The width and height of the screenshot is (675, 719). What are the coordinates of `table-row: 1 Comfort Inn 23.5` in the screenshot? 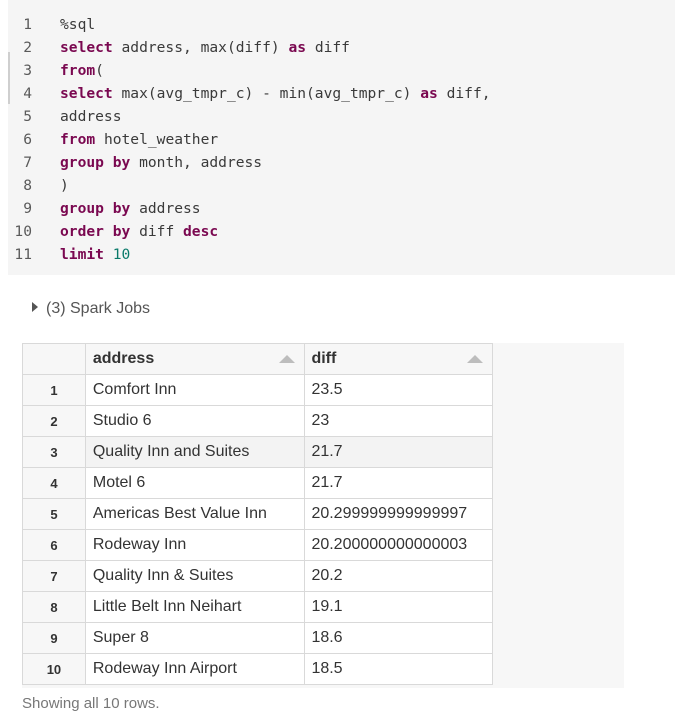 It's located at (323, 390).